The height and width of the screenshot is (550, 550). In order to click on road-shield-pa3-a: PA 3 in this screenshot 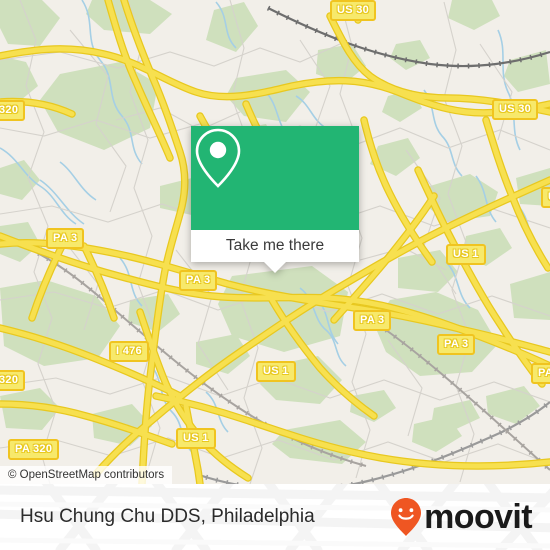, I will do `click(65, 238)`.